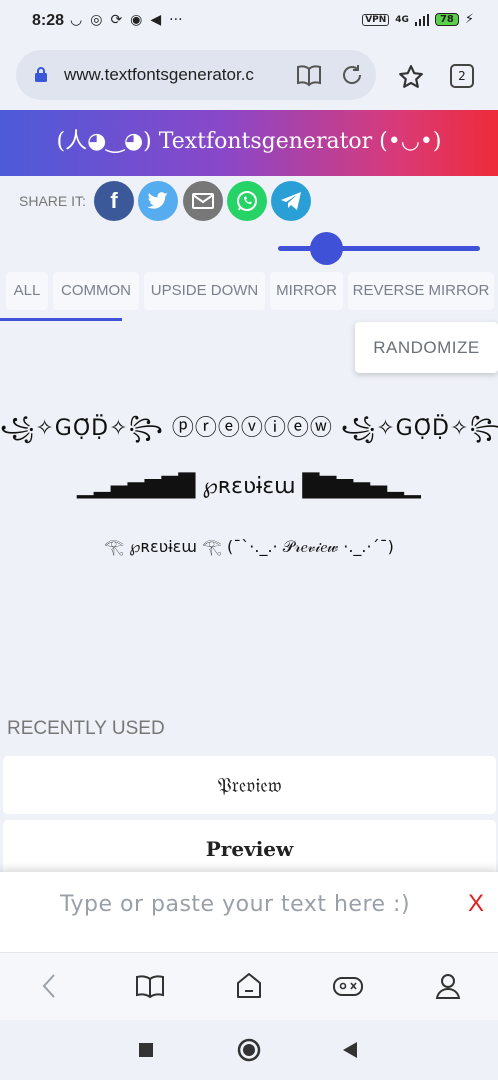 The image size is (498, 1080). Describe the element at coordinates (249, 849) in the screenshot. I see `recent-item: 𝐏𝐫𝐞𝐯𝐢𝐞𝐰` at that location.